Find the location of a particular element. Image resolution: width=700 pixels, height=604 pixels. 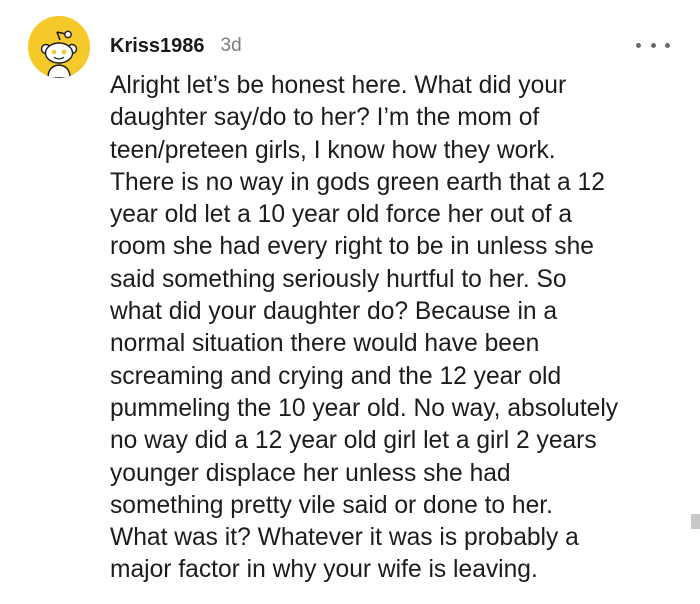

comment-timestamp: 3d is located at coordinates (231, 45).